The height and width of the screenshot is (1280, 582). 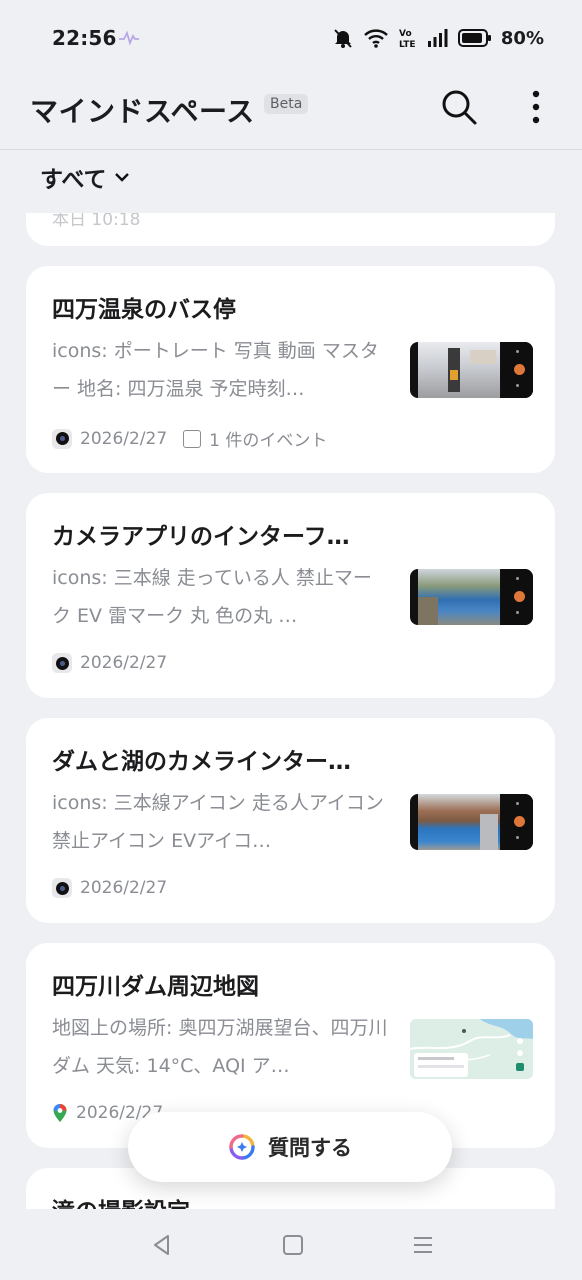 I want to click on battery-icon, so click(x=474, y=38).